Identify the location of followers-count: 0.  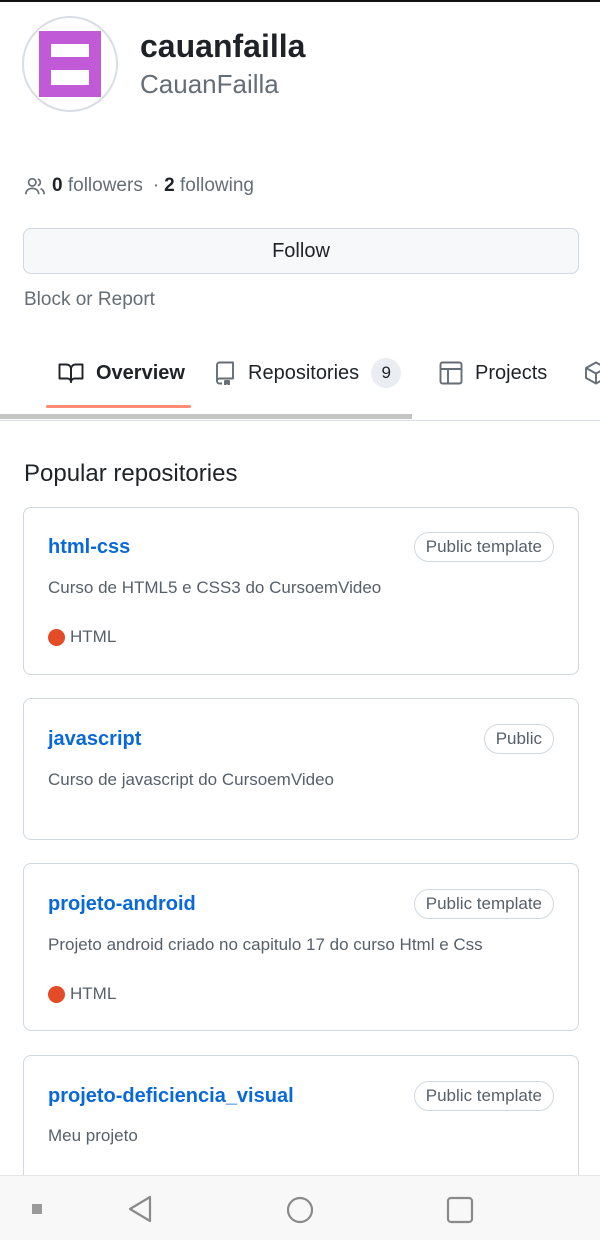
(57, 185).